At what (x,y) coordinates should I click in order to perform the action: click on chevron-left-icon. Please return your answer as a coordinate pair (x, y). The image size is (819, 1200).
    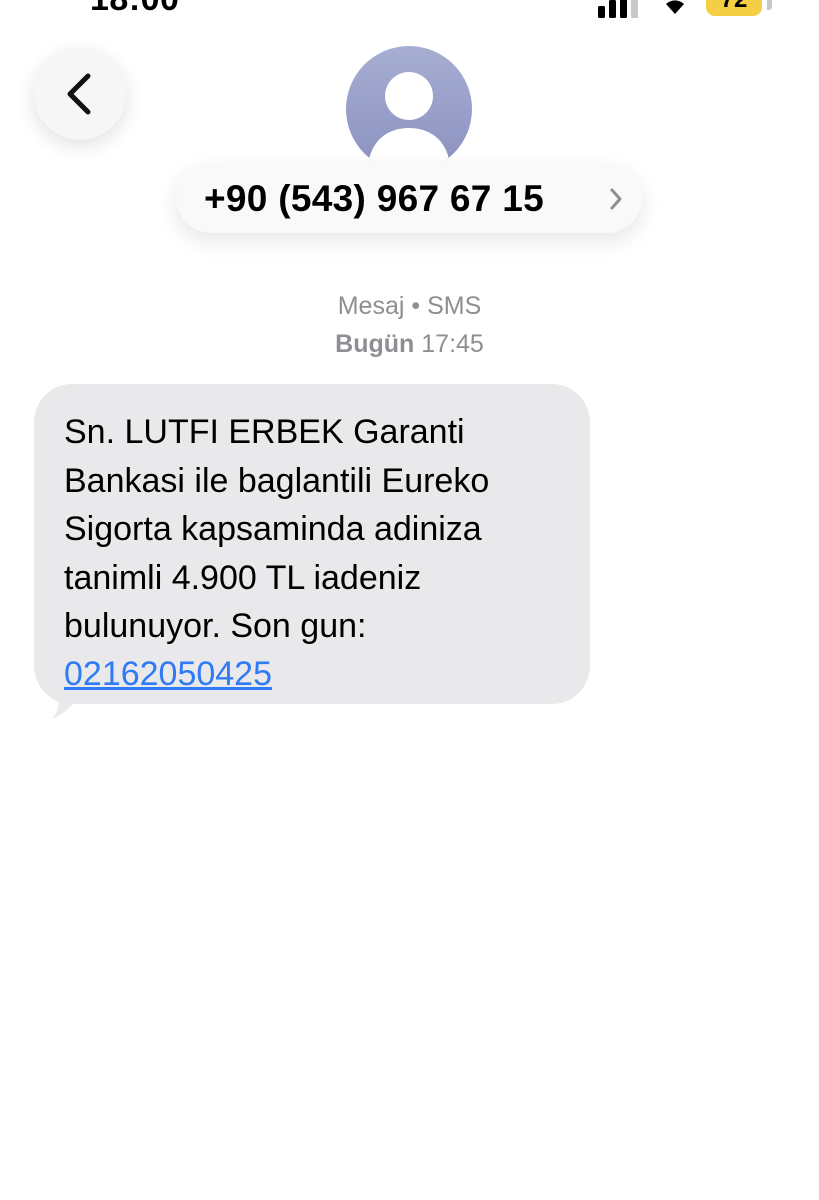
    Looking at the image, I should click on (79, 94).